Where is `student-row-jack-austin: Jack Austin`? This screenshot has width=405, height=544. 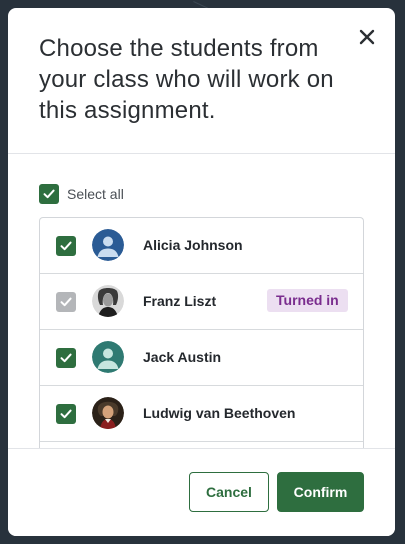
student-row-jack-austin: Jack Austin is located at coordinates (201, 358).